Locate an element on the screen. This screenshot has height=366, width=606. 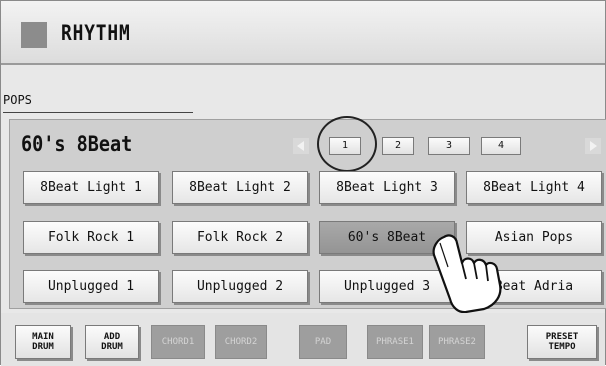
selected-rhythm-name: 60's 8Beat is located at coordinates (77, 144).